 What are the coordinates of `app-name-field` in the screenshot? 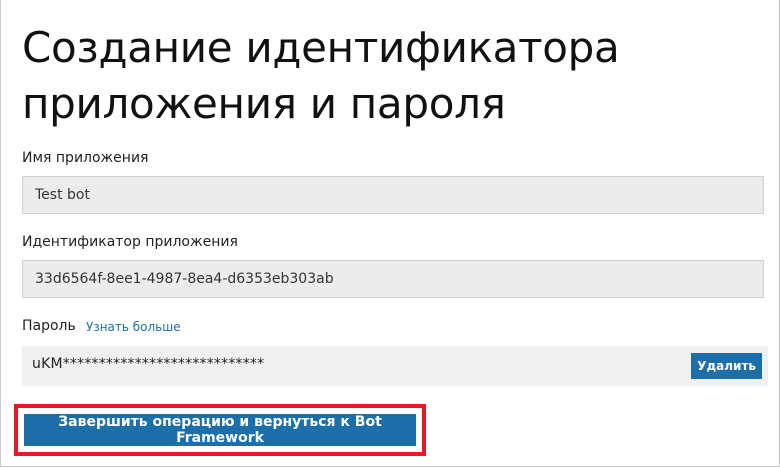 It's located at (393, 195).